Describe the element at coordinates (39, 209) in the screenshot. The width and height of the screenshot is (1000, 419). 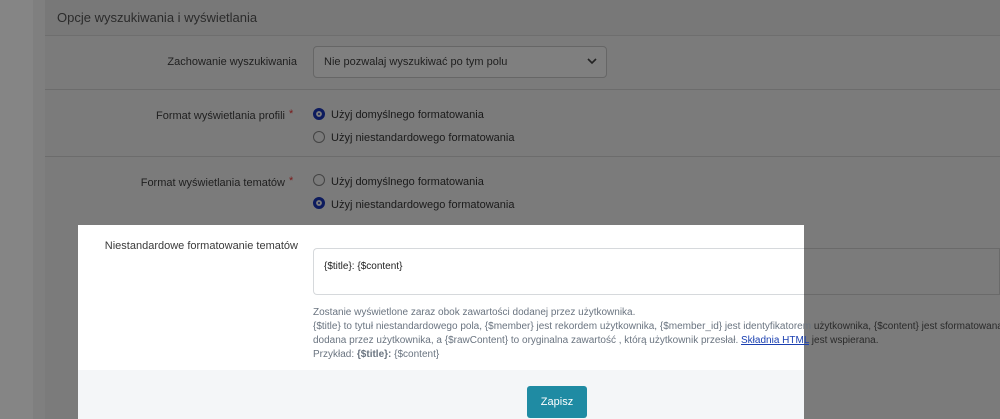
I see `outer-gutter` at that location.